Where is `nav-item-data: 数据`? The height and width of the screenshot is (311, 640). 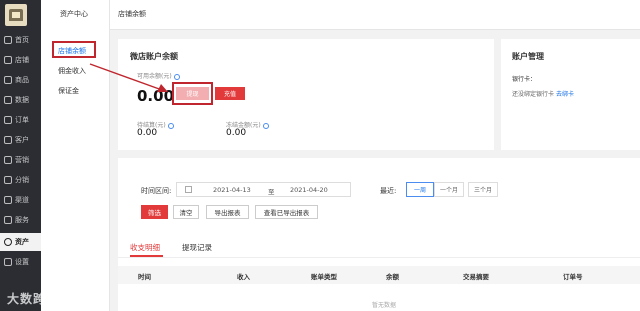 nav-item-data: 数据 is located at coordinates (20, 100).